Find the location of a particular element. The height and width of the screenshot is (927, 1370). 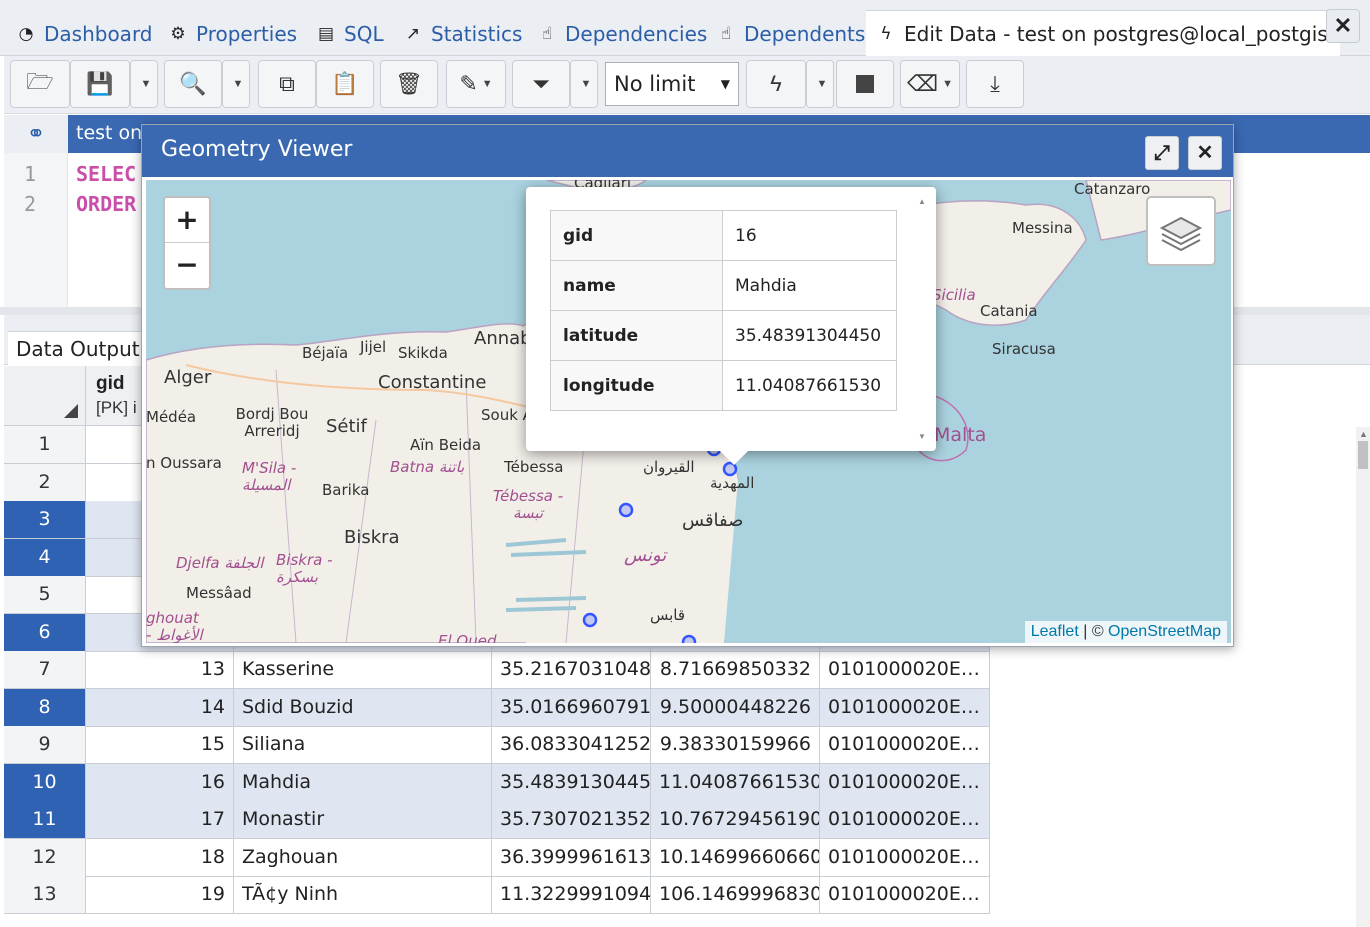

row-number: 10 is located at coordinates (45, 782).